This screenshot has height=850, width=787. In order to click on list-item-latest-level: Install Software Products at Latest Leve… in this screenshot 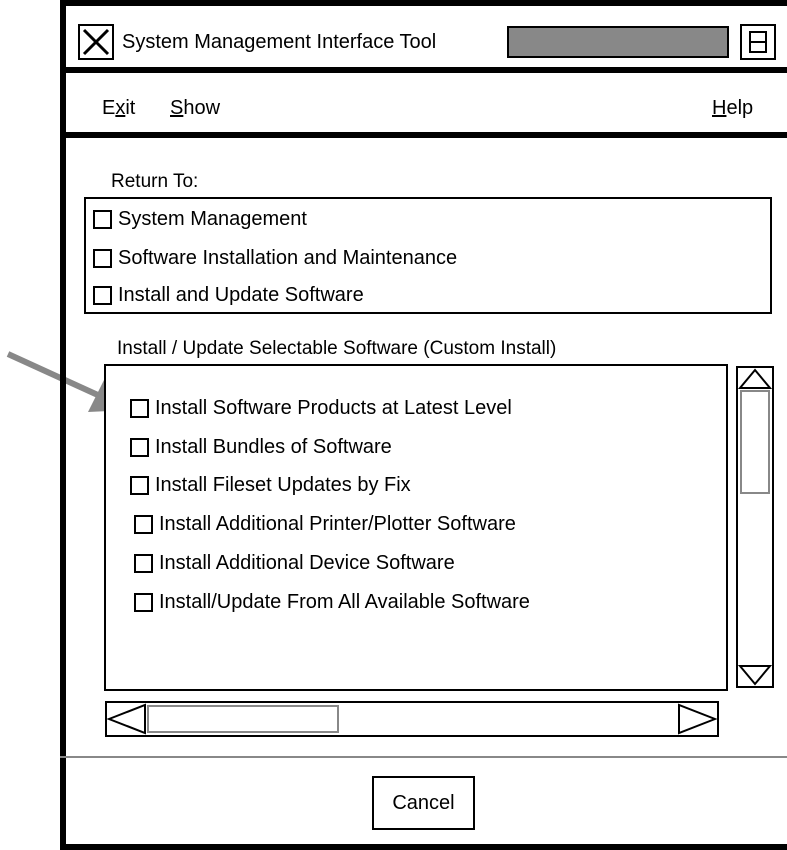, I will do `click(321, 408)`.